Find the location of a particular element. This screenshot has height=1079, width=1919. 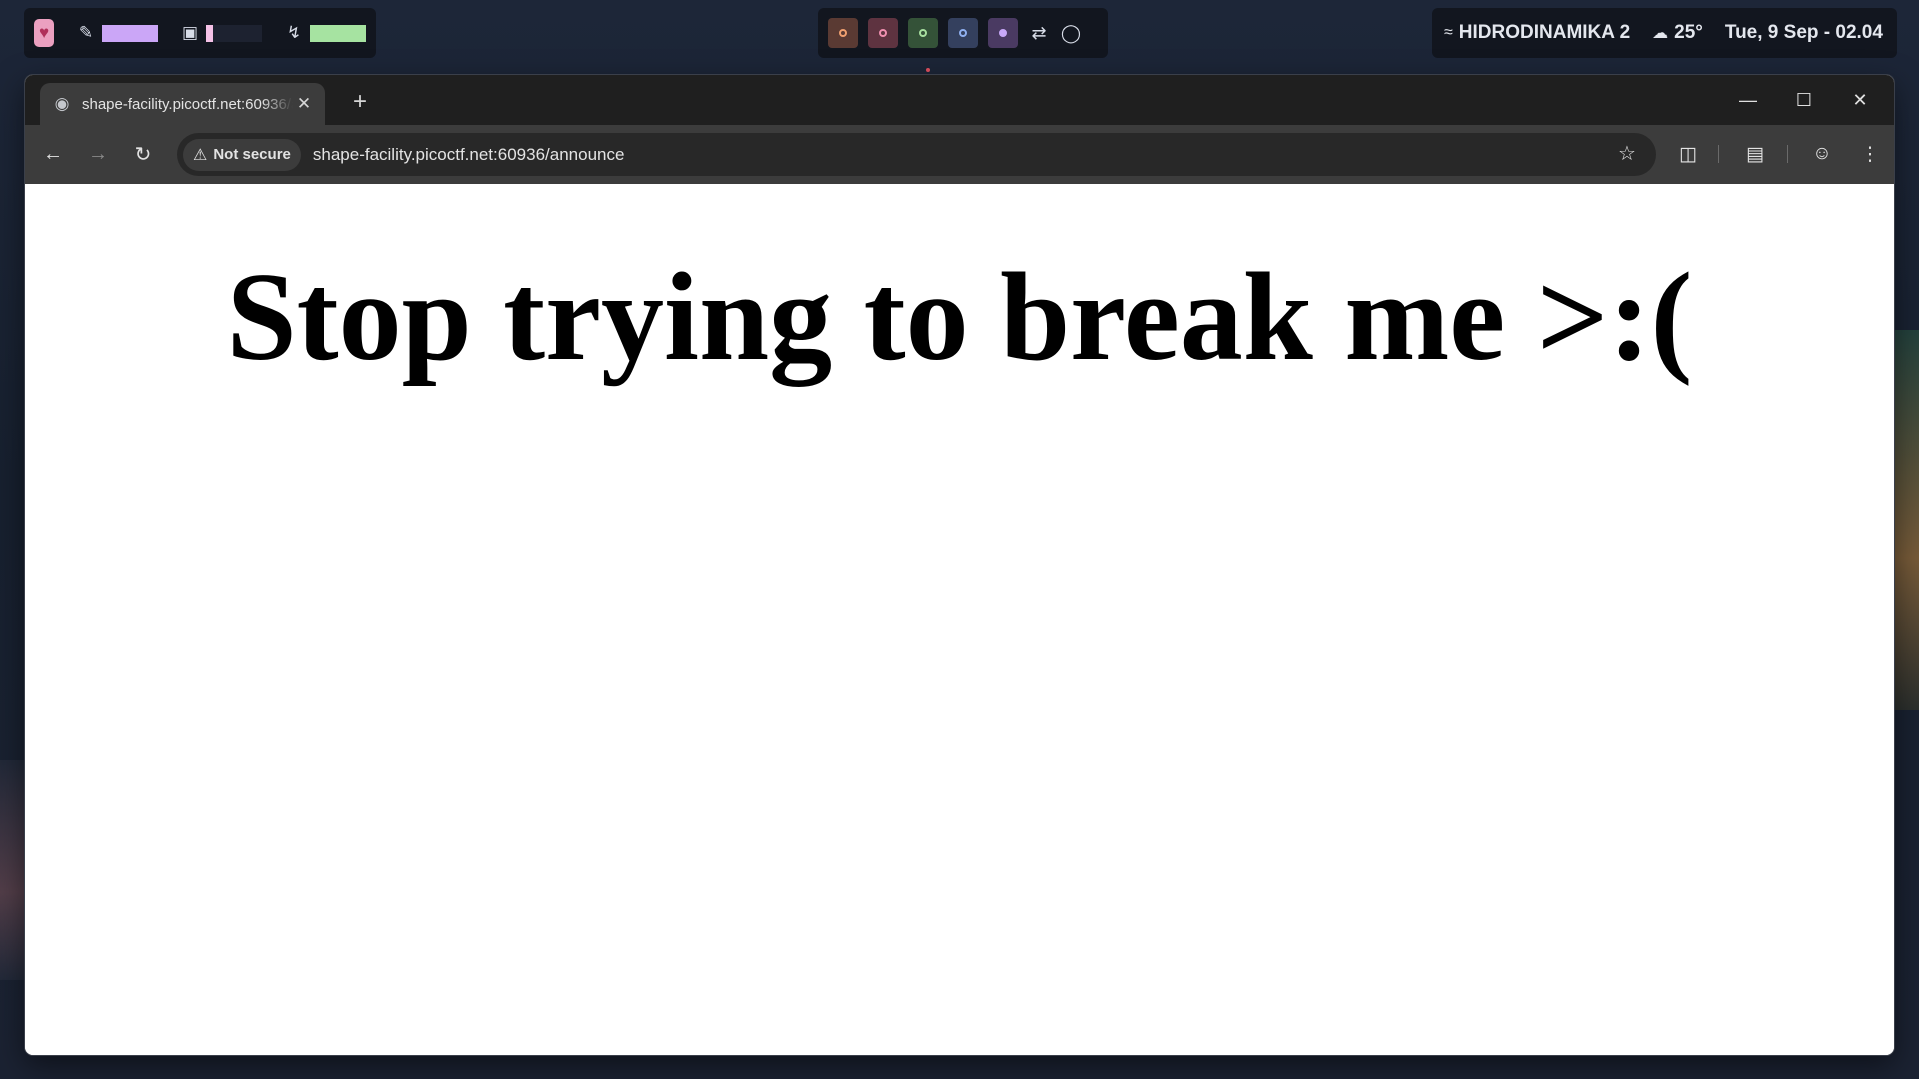

minimize-button: — is located at coordinates (1748, 100).